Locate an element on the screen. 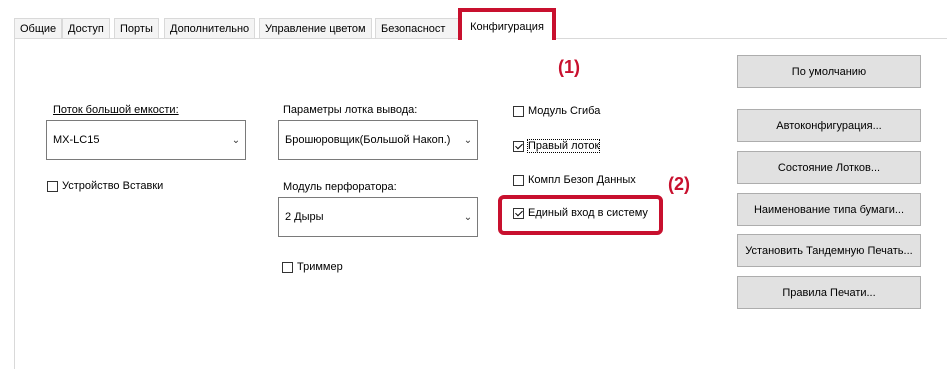  tab-access: Доступ is located at coordinates (86, 28).